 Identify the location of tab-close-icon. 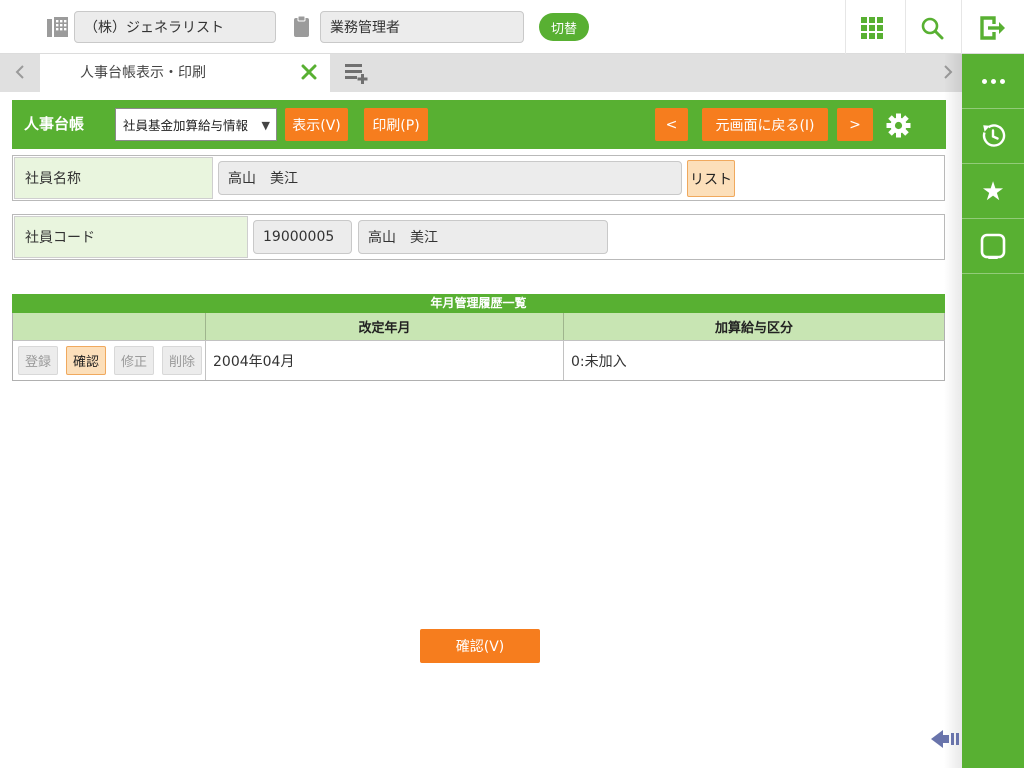
(309, 73).